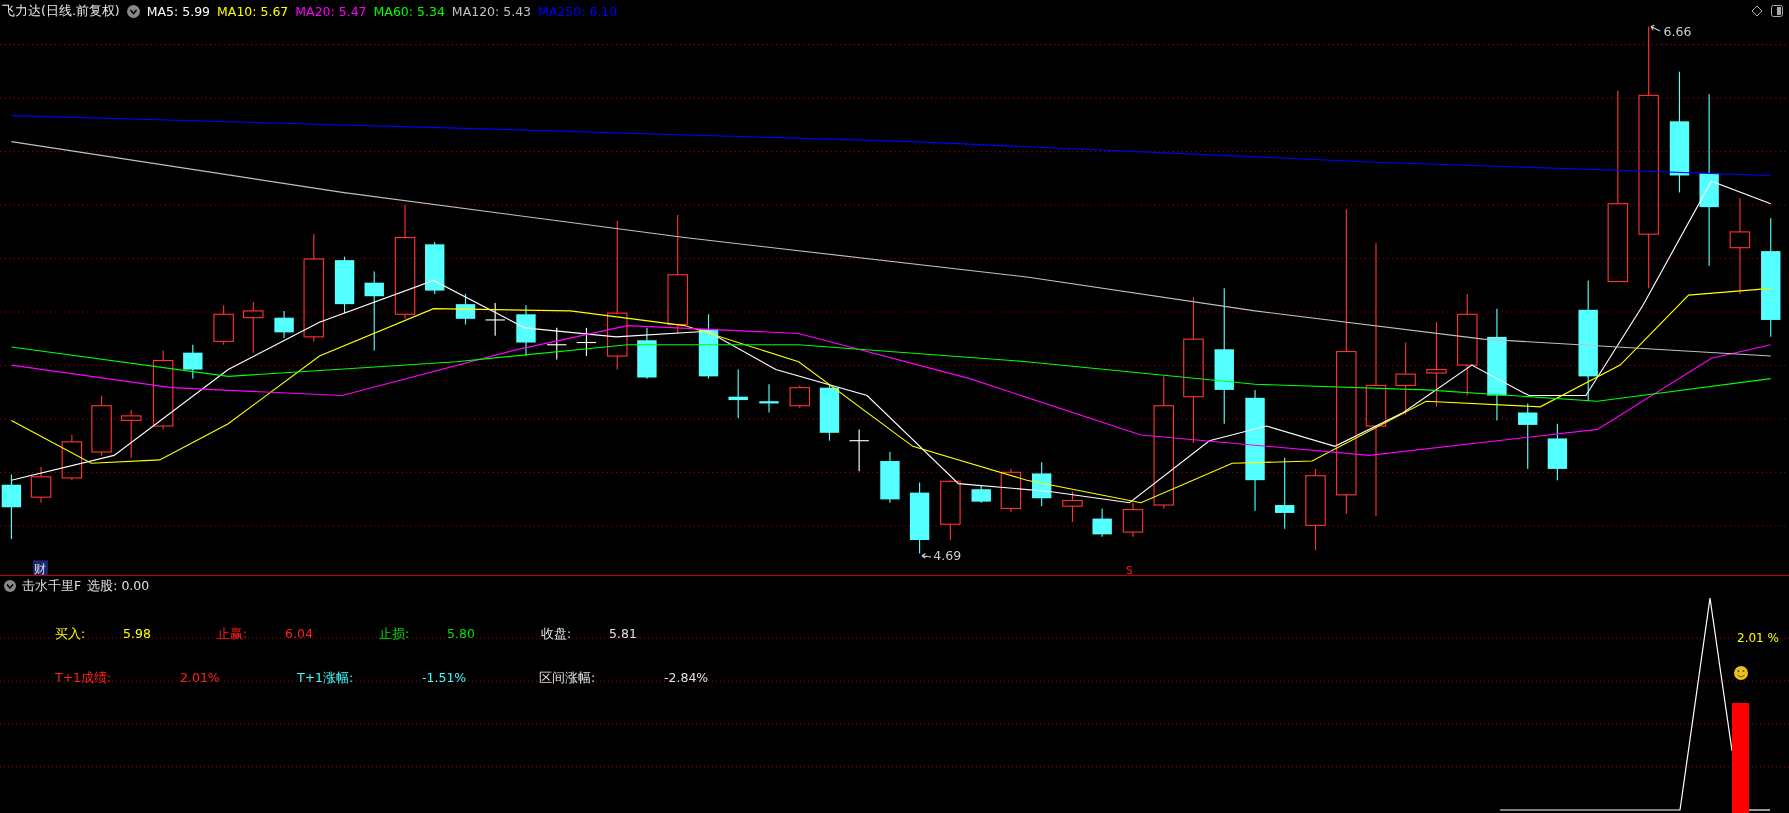  Describe the element at coordinates (299, 634) in the screenshot. I see `stat-value: 6.04` at that location.